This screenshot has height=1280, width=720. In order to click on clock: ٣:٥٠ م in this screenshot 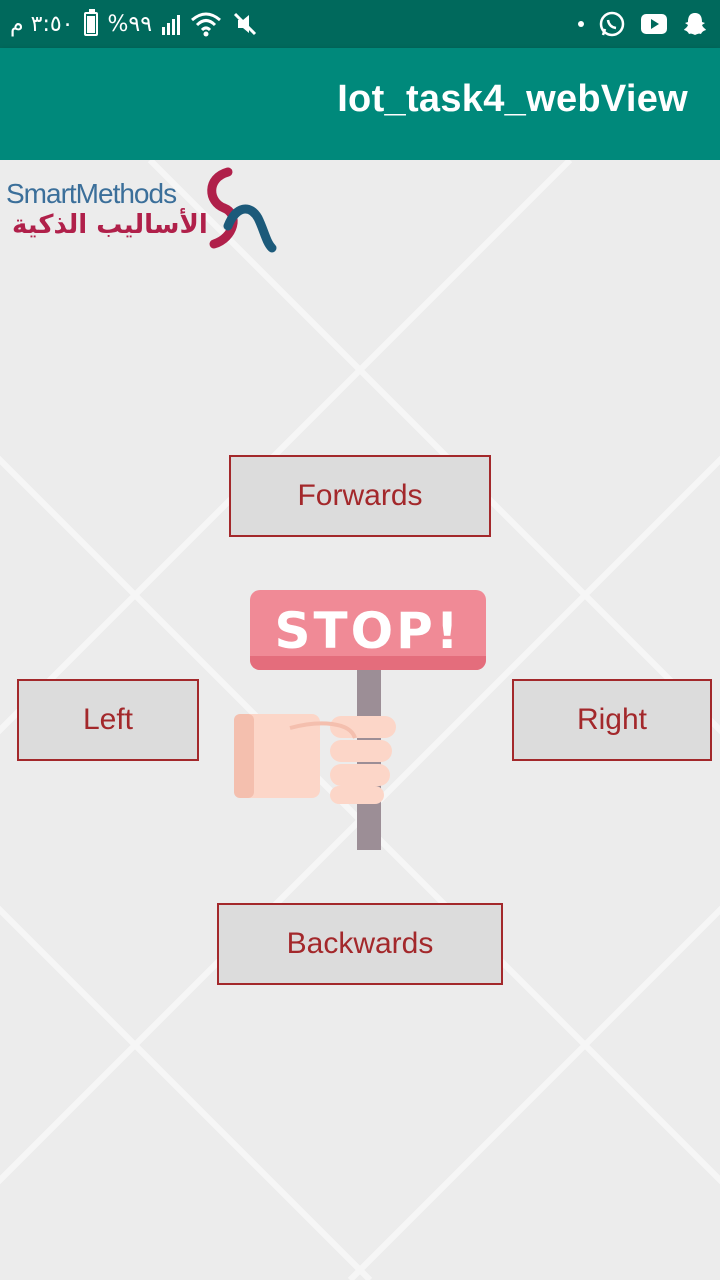, I will do `click(42, 24)`.